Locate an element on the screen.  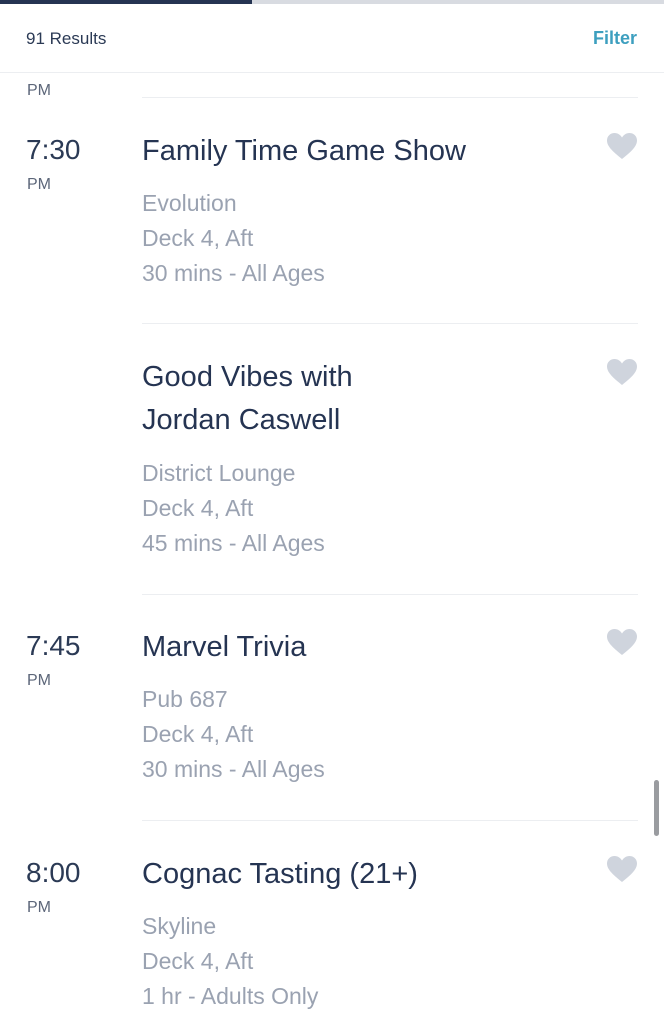
event-venue: Skyline is located at coordinates (179, 926).